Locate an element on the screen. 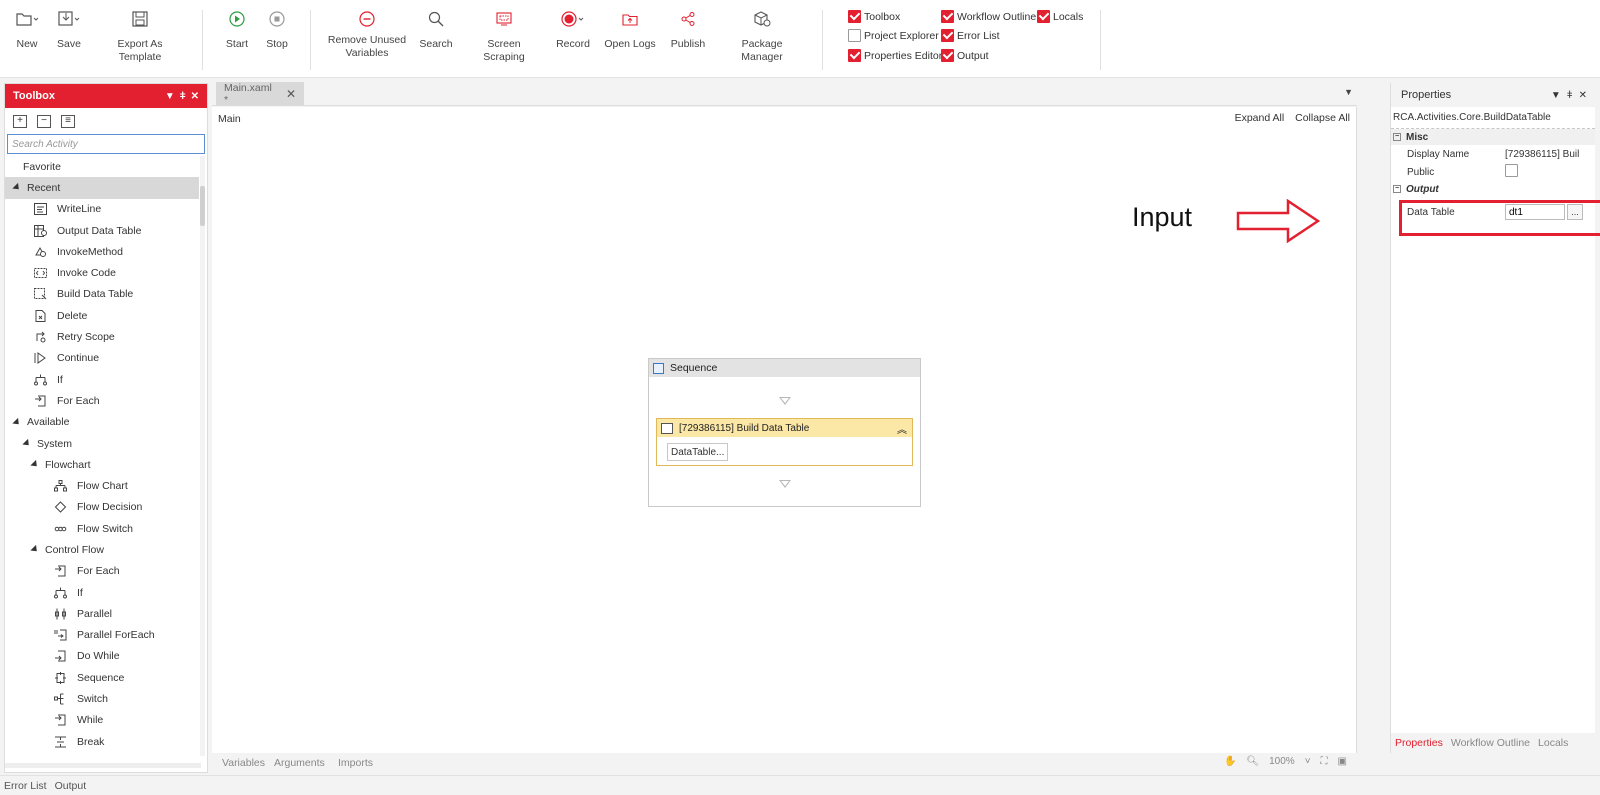 The image size is (1600, 795). list-item: InvokeMethod is located at coordinates (102, 251).